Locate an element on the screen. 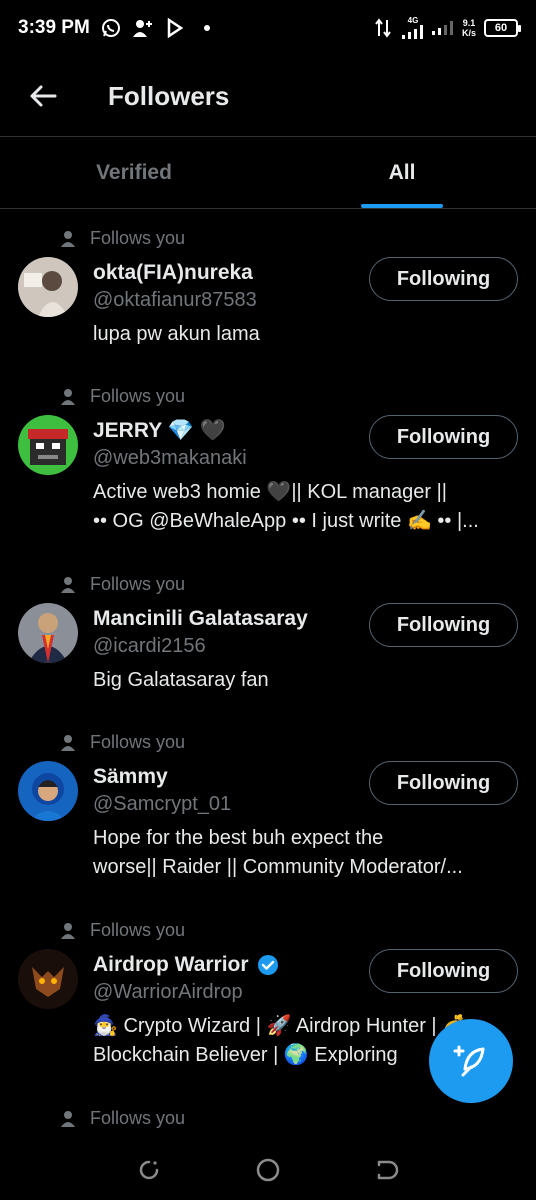 The height and width of the screenshot is (1200, 536). handle: @icardi2156 is located at coordinates (149, 646).